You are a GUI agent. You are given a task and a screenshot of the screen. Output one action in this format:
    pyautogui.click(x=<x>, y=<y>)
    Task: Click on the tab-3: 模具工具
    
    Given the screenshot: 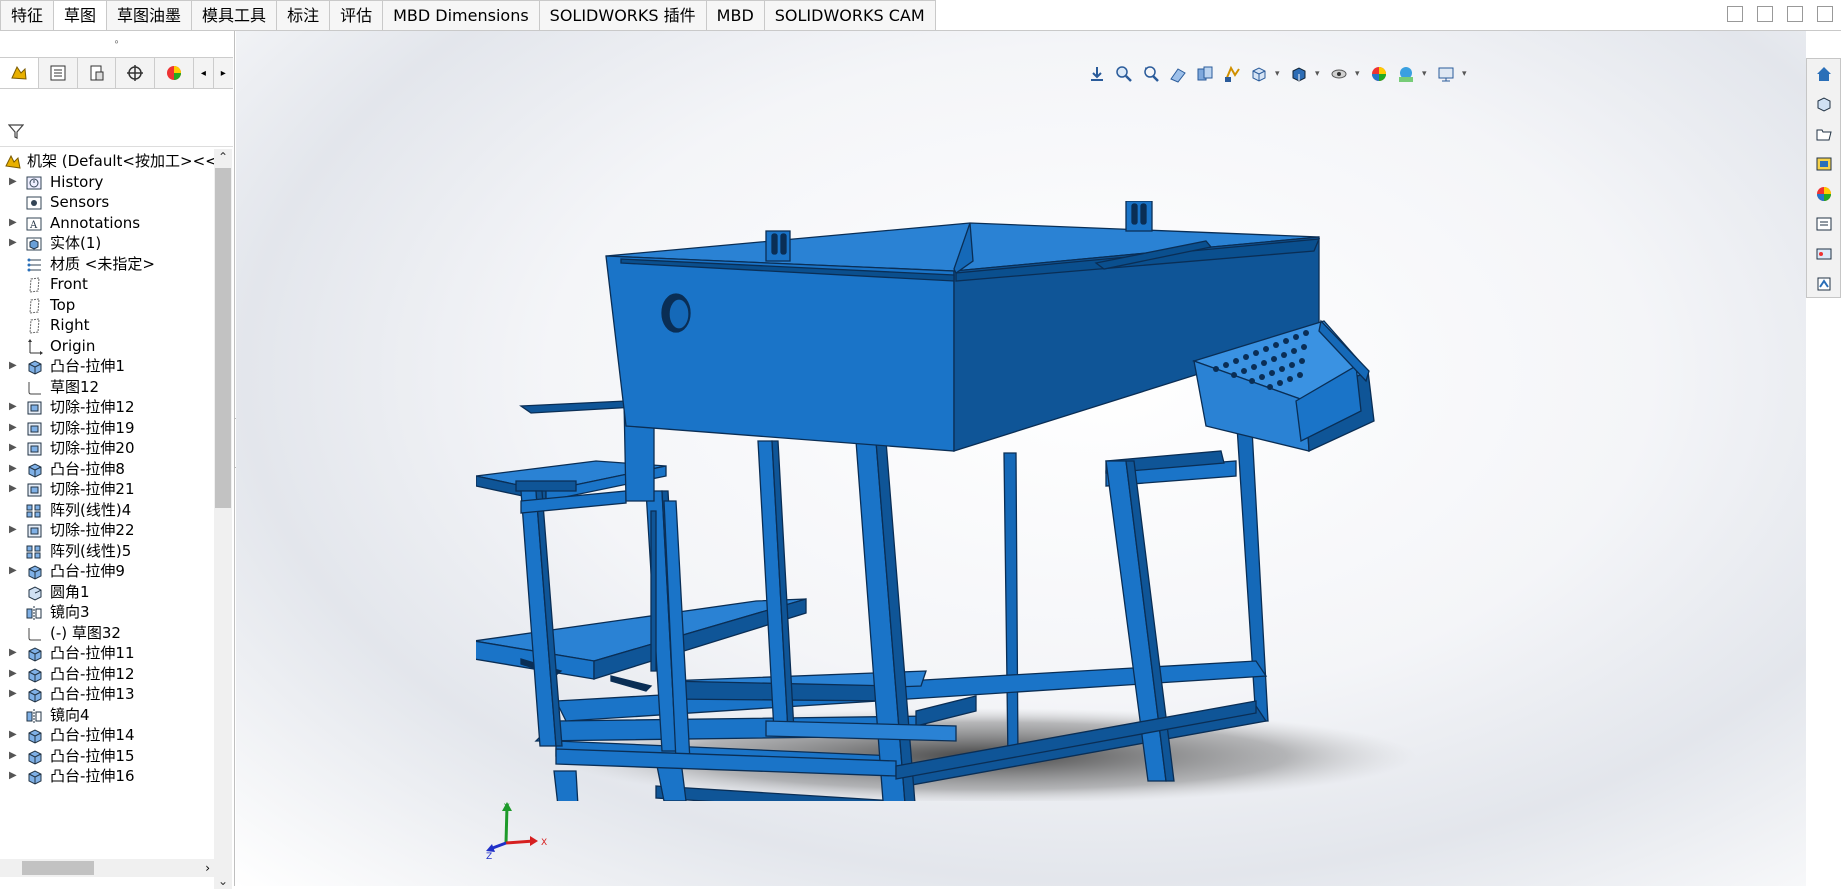 What is the action you would take?
    pyautogui.click(x=235, y=15)
    